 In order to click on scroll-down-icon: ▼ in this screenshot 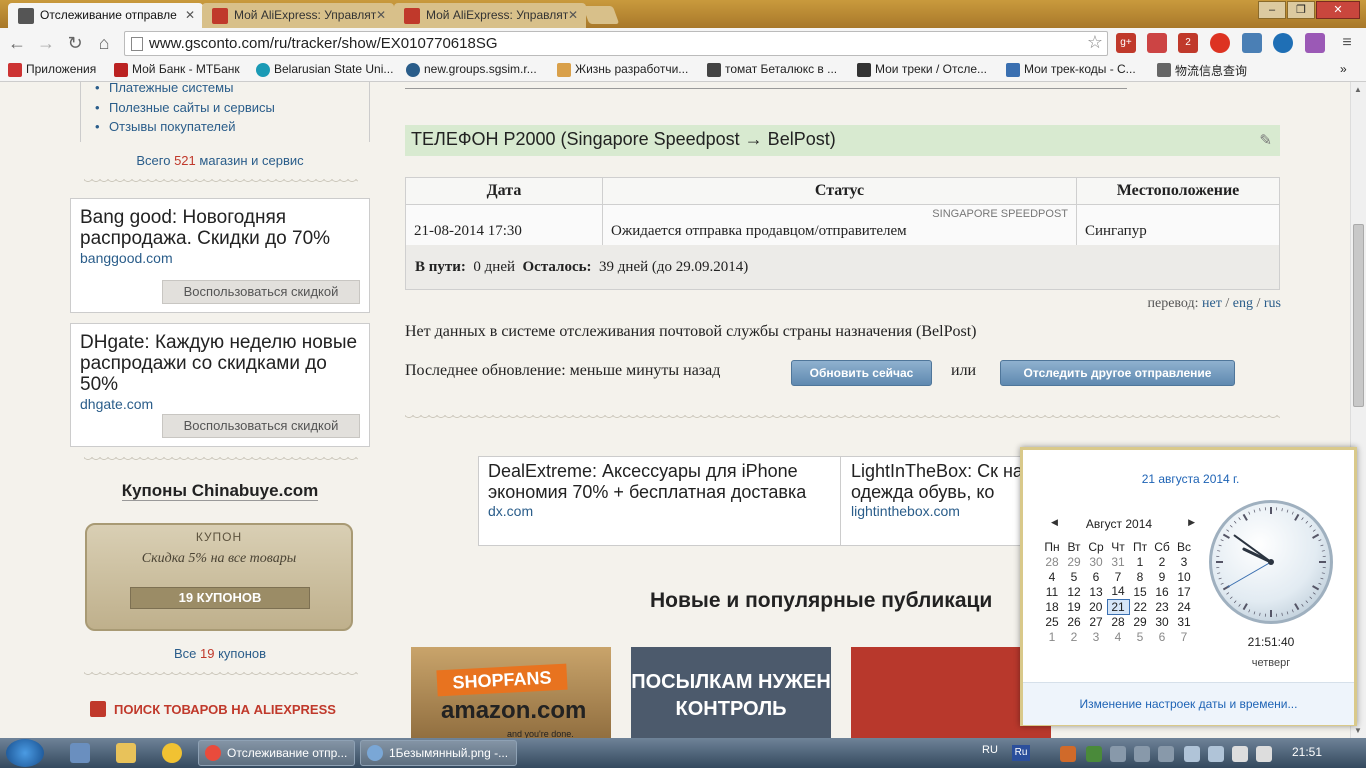, I will do `click(1358, 730)`.